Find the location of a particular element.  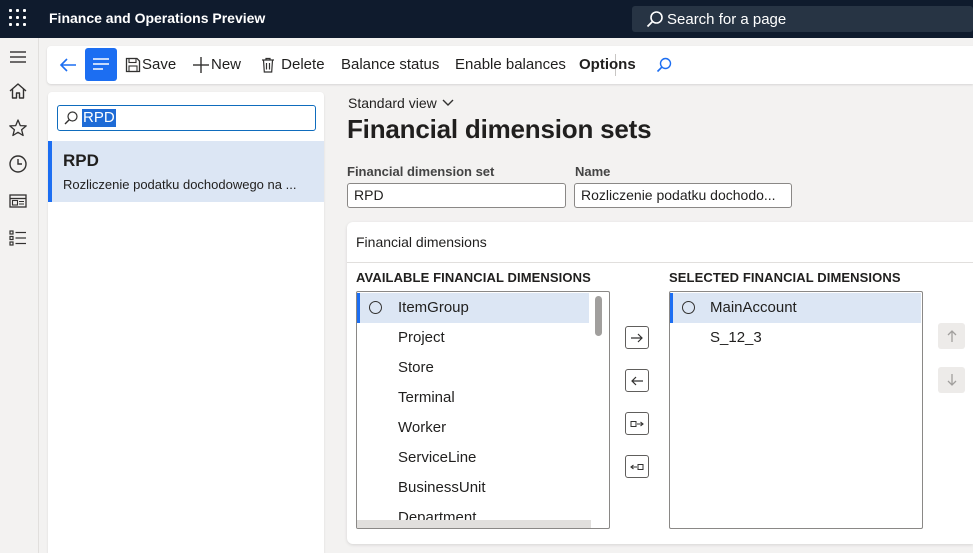

list-item-label: S_12_3 is located at coordinates (736, 337).